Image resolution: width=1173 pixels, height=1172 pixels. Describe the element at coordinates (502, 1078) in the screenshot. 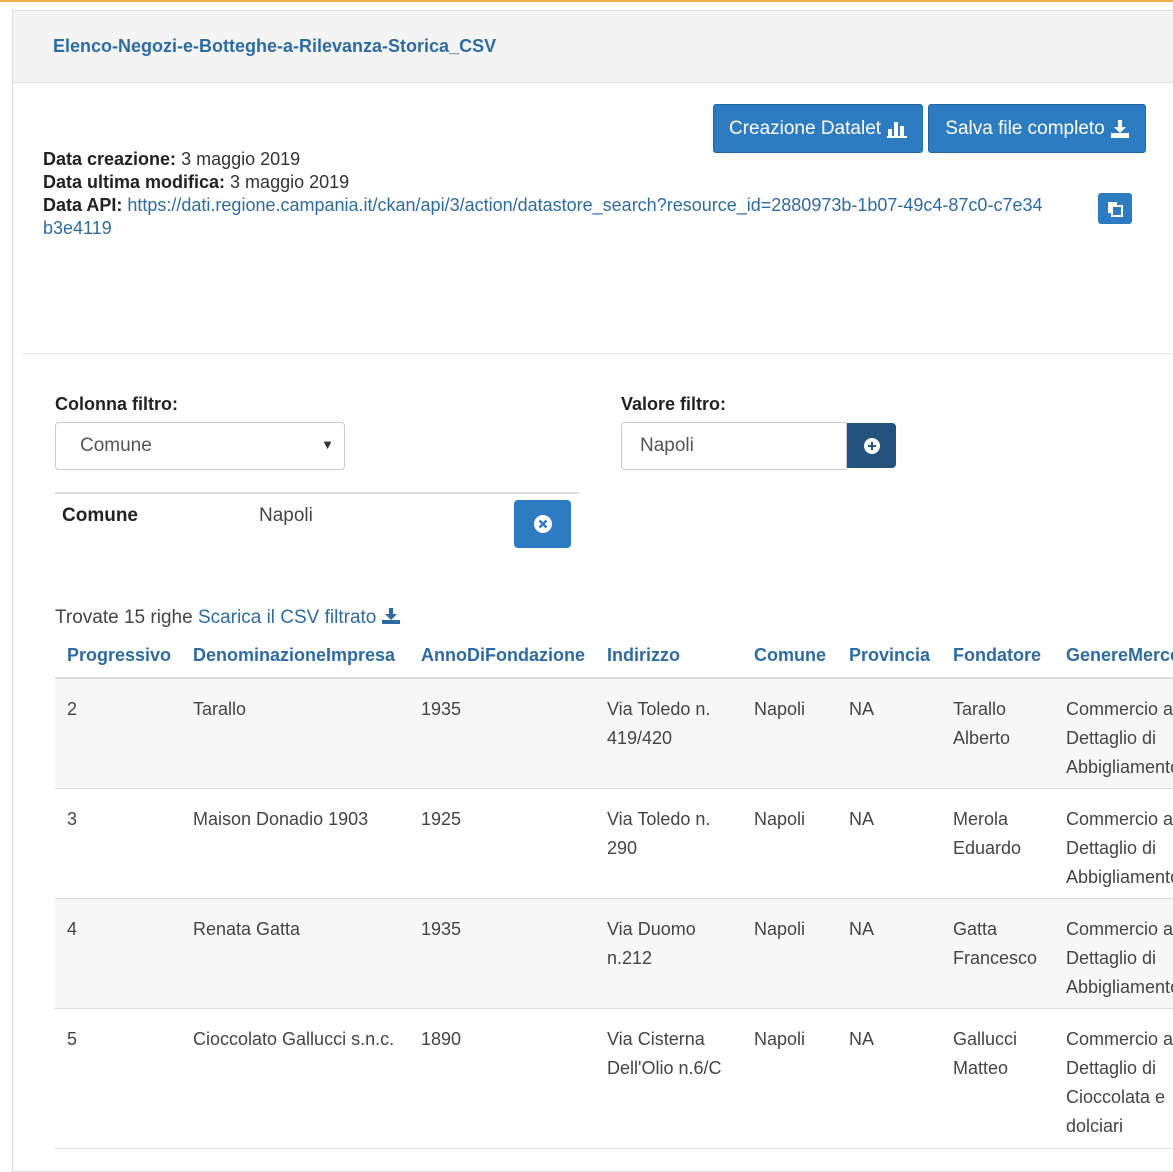

I see `table-cell: 1890` at that location.